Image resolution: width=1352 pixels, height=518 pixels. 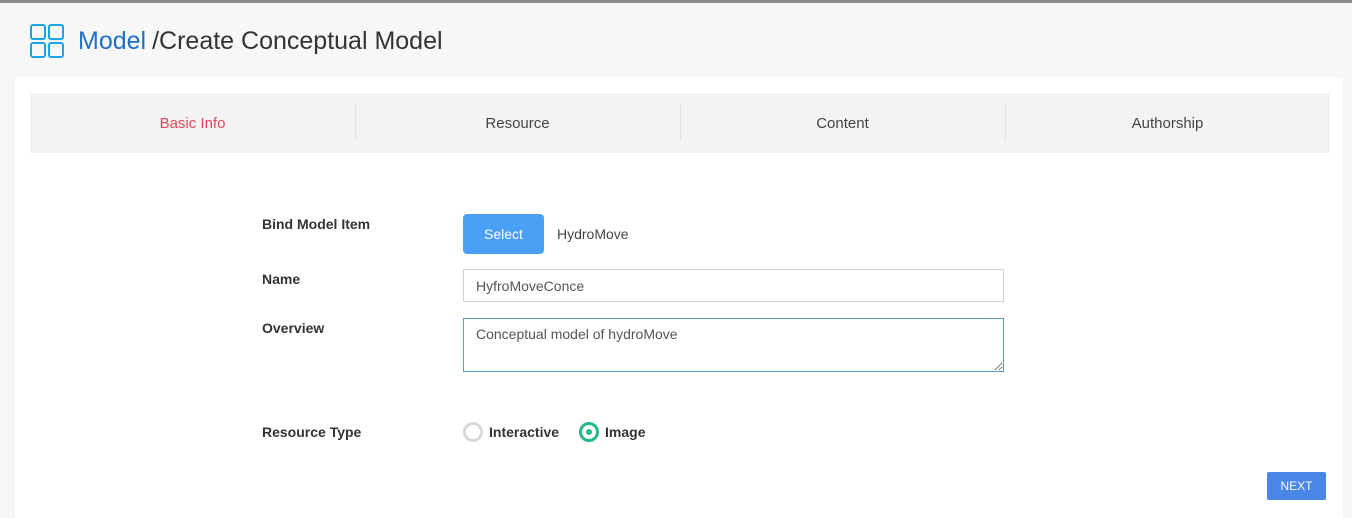 I want to click on top-border, so click(x=676, y=1).